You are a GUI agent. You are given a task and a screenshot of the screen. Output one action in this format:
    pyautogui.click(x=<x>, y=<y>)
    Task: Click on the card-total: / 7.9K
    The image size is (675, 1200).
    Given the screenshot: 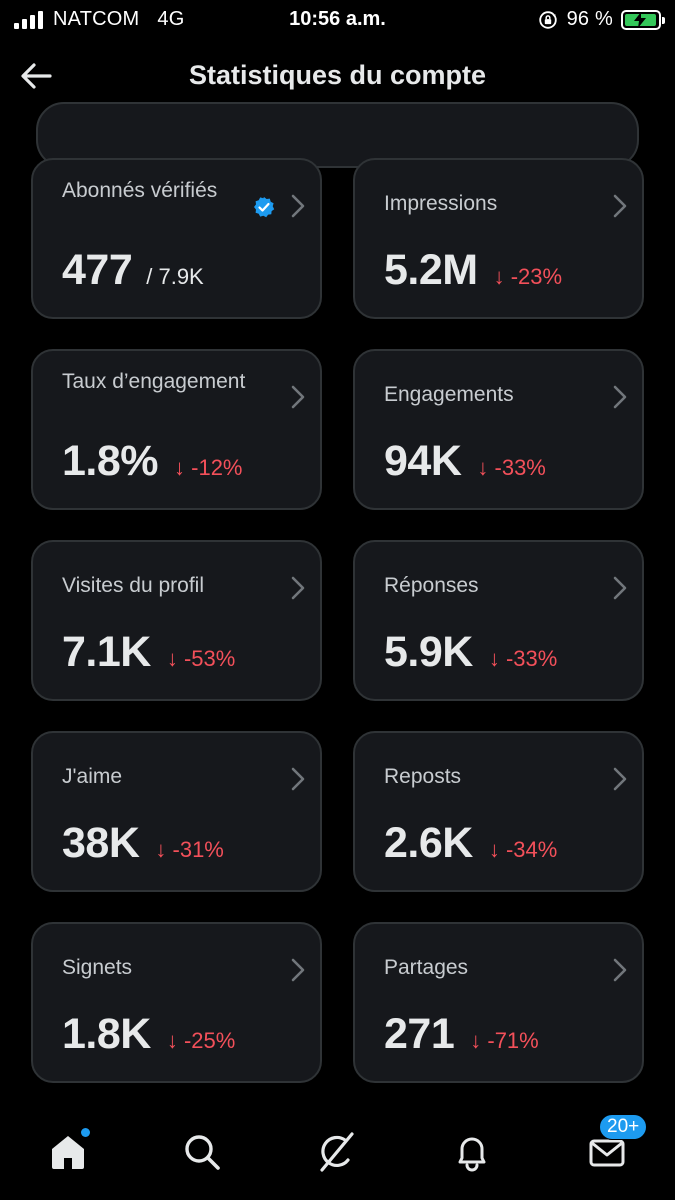 What is the action you would take?
    pyautogui.click(x=175, y=276)
    